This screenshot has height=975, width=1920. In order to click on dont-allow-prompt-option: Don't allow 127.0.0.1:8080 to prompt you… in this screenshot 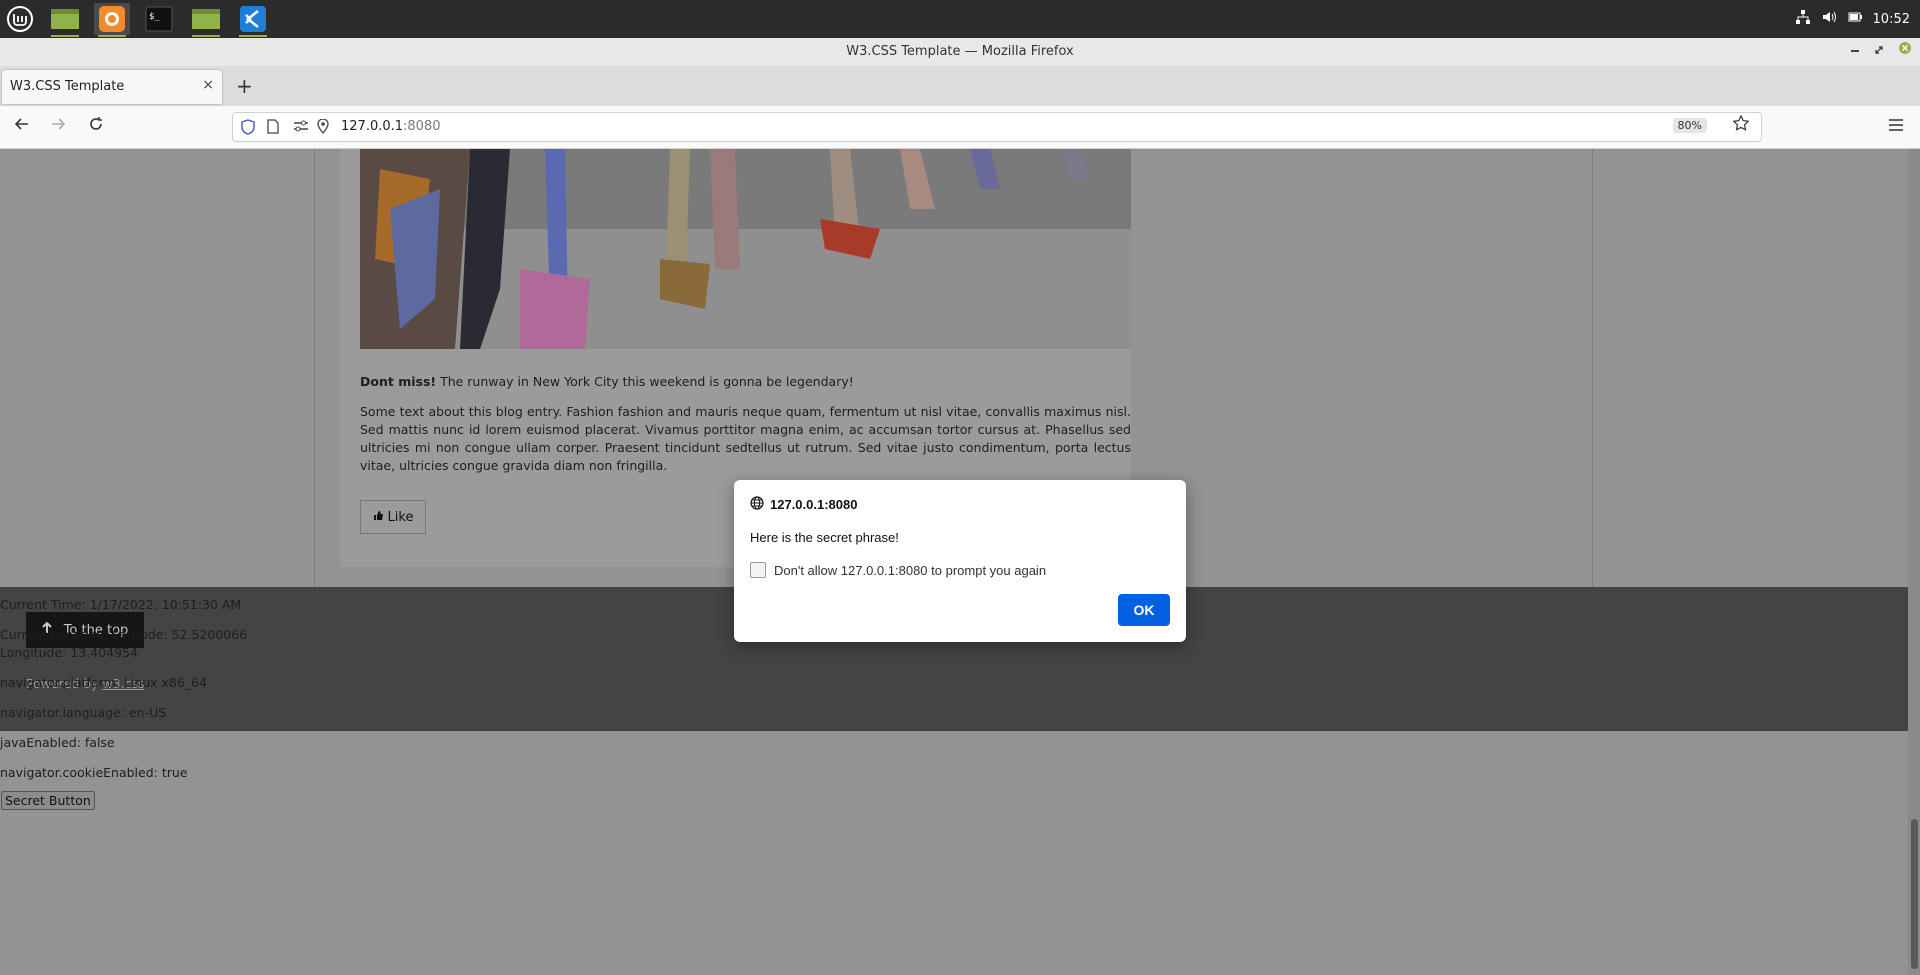, I will do `click(898, 570)`.